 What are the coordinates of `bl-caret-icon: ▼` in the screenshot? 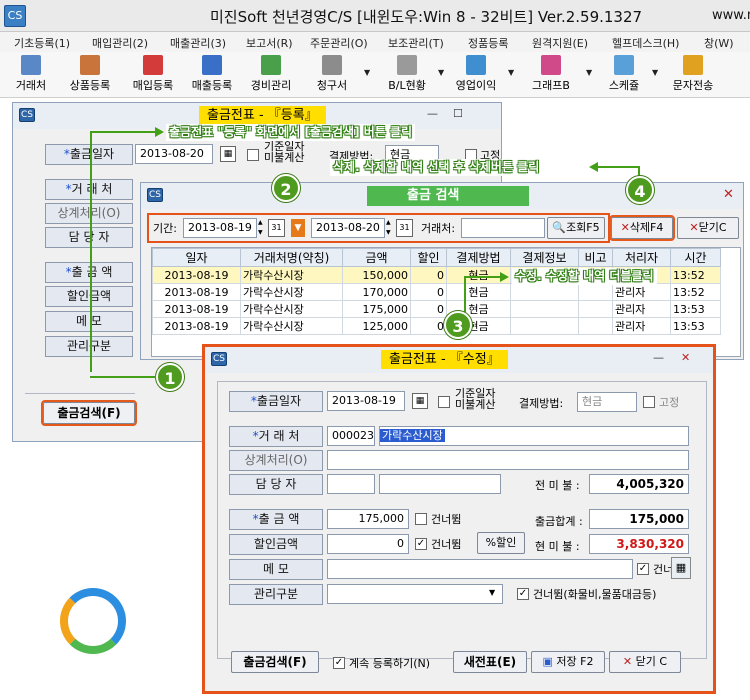 It's located at (441, 72).